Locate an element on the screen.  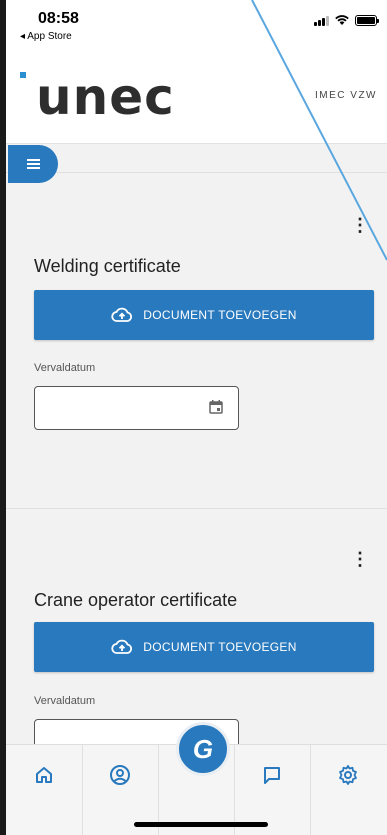
nav-messages is located at coordinates (272, 775).